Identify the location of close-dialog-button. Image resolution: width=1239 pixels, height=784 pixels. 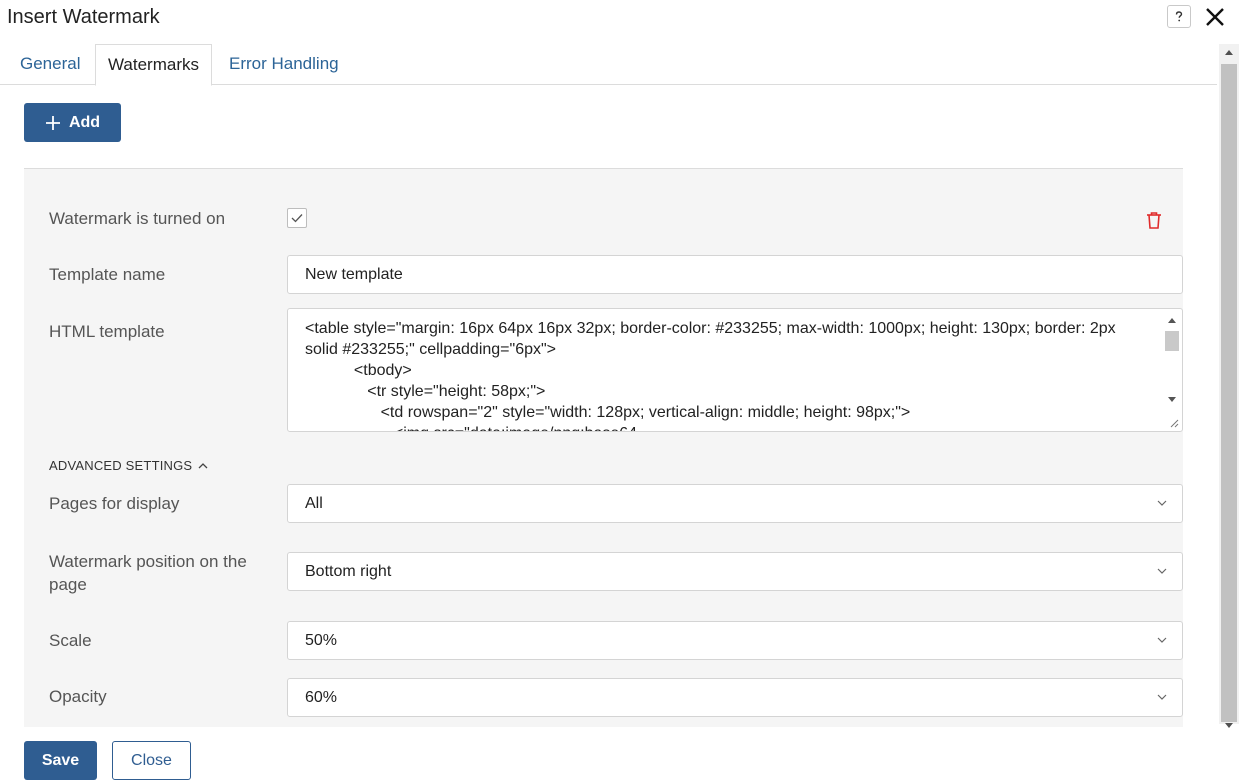
(1215, 17).